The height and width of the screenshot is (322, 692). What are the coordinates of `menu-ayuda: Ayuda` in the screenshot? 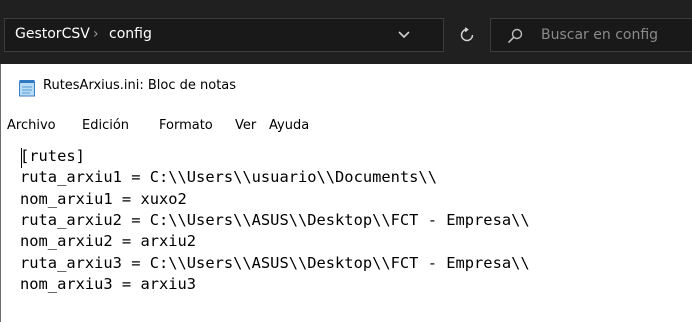 It's located at (289, 125).